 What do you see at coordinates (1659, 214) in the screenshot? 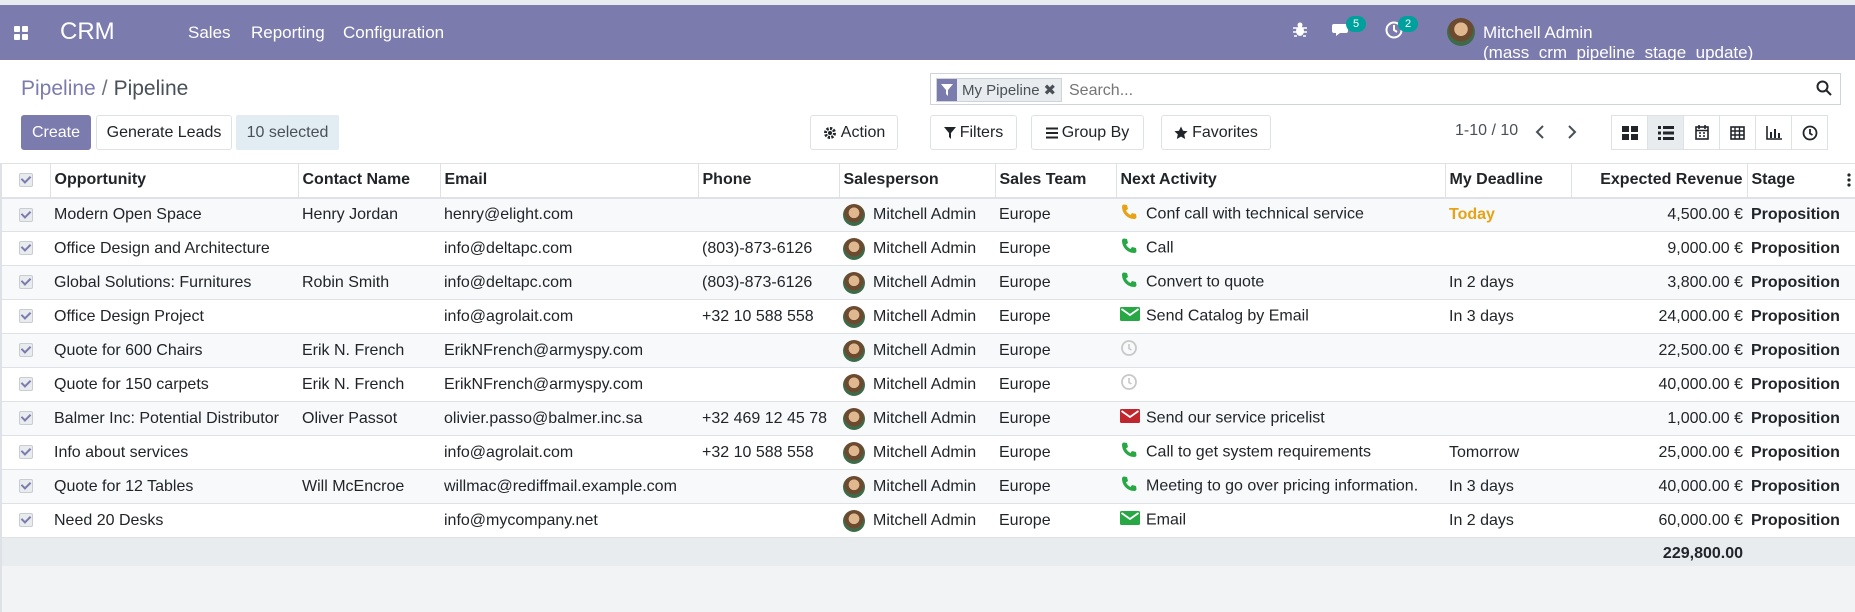
I see `cell-expected-revenue: 4,500.00 €` at bounding box center [1659, 214].